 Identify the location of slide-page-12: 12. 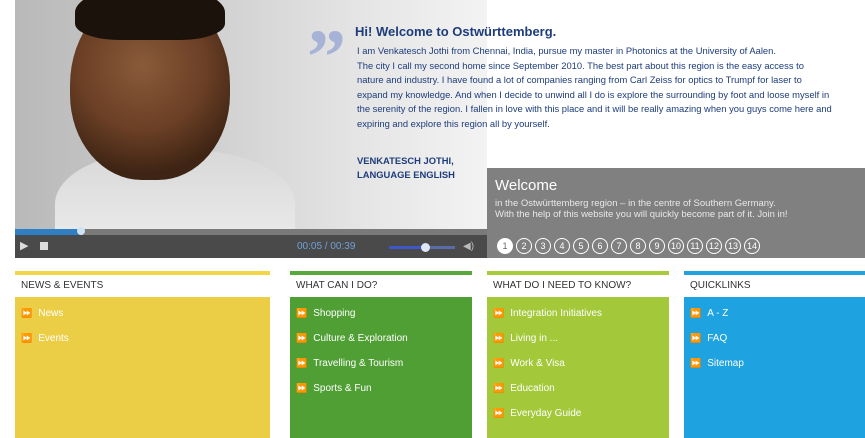
(714, 246).